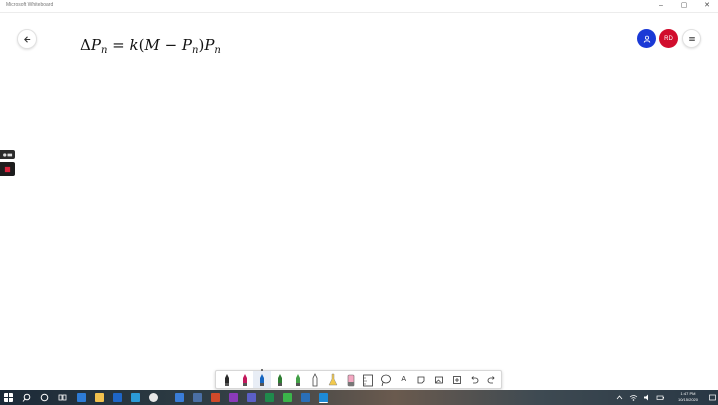 Image resolution: width=718 pixels, height=405 pixels. Describe the element at coordinates (30, 5) in the screenshot. I see `app-title: Microsoft Whiteboard` at that location.